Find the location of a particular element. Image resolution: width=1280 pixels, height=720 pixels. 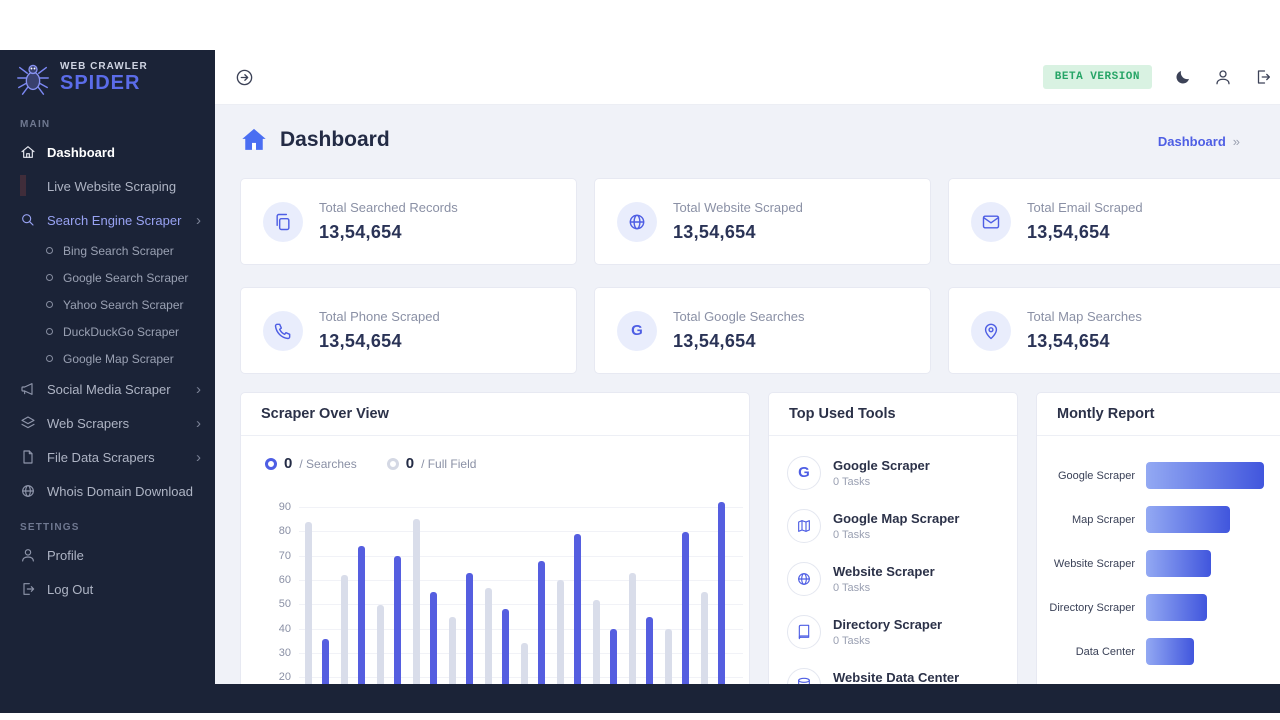

legend-item-full-field: 0 / Full Field is located at coordinates (431, 463).